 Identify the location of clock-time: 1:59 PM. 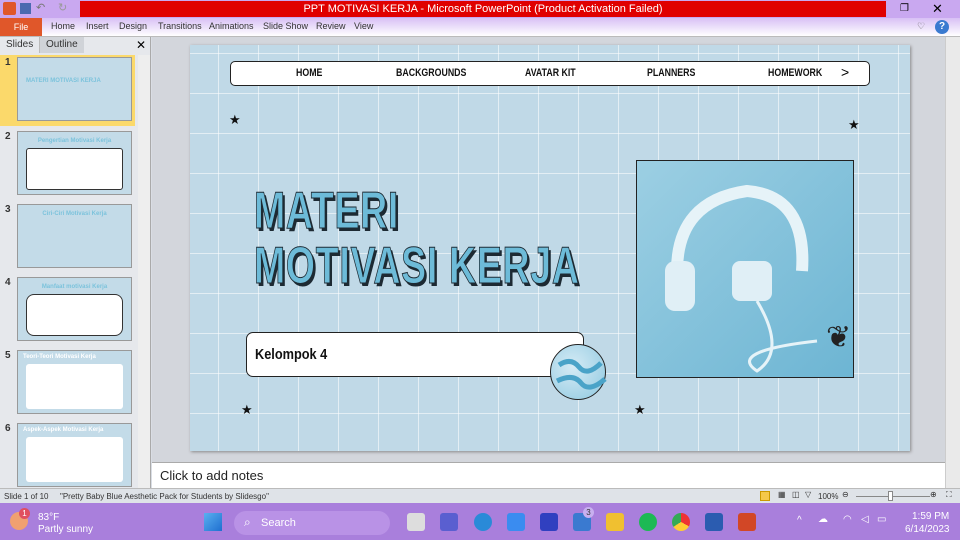
(930, 516).